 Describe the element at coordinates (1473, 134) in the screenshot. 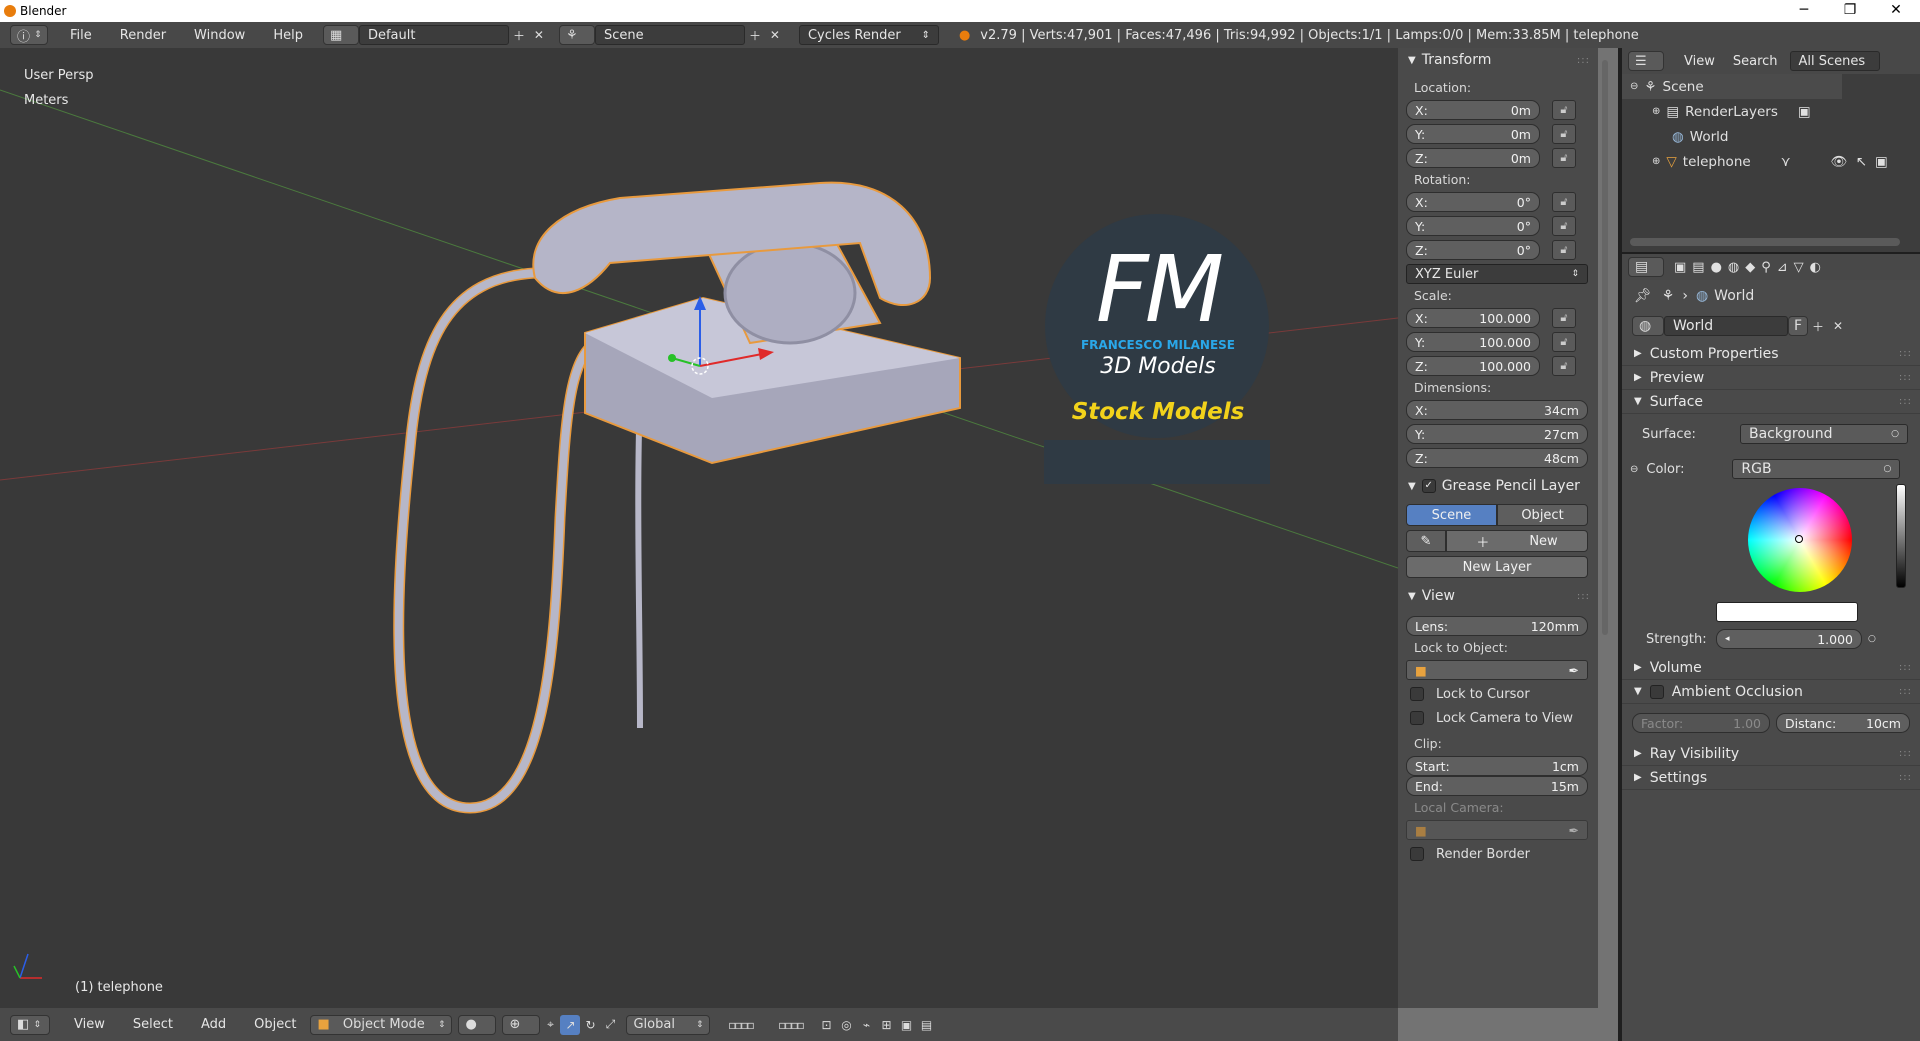

I see `location-y-field: Y: 0m` at that location.